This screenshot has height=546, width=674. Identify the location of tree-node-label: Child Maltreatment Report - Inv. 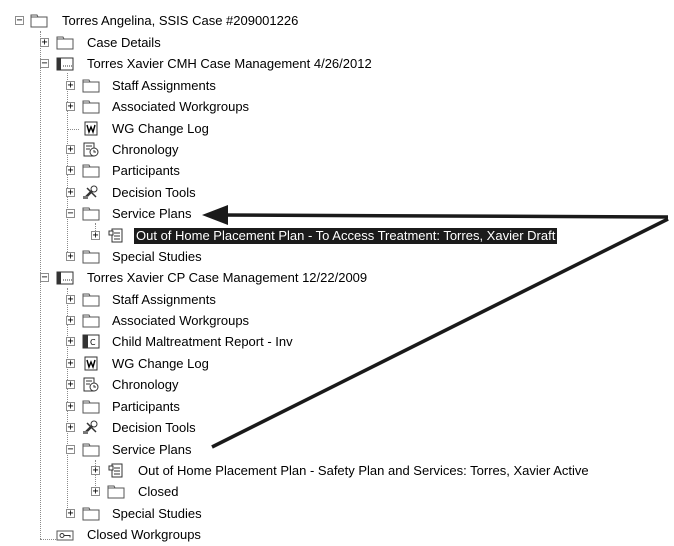
(202, 341).